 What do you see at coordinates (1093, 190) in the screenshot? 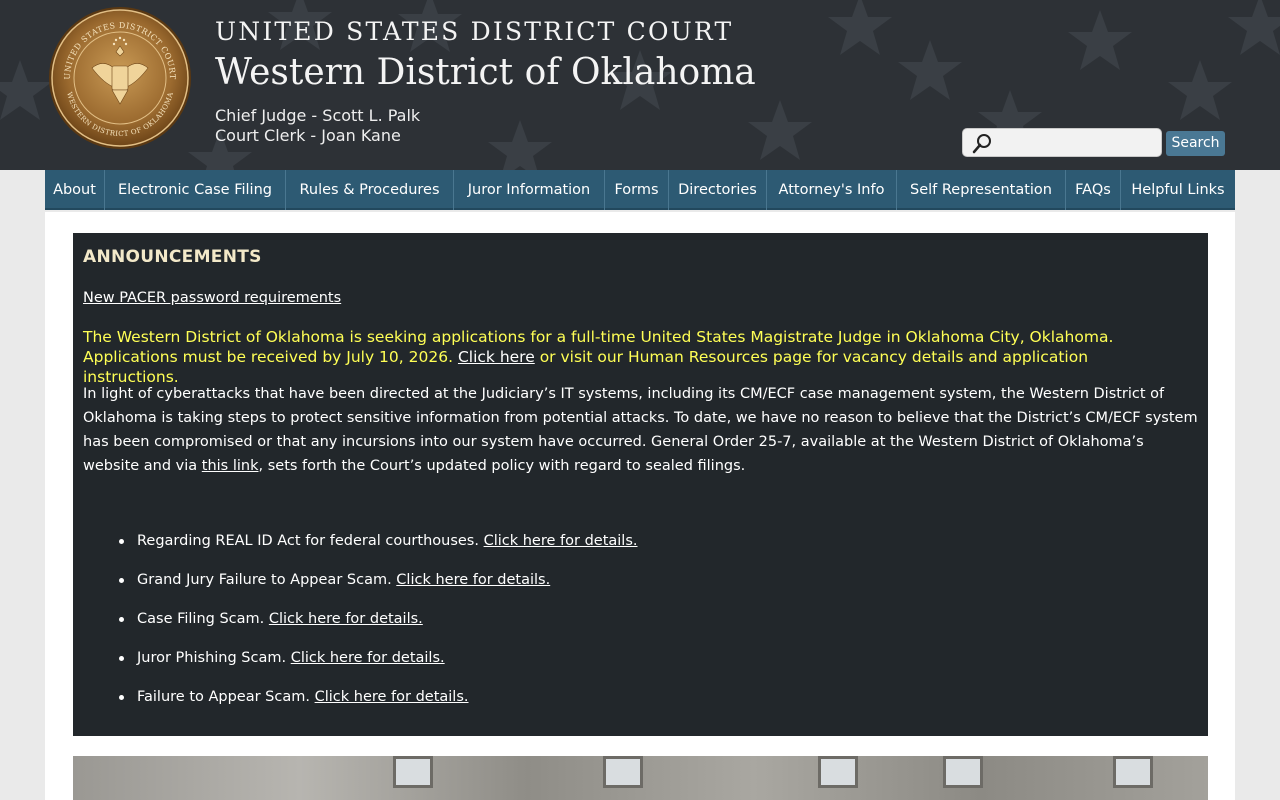
I see `nav-item-faqs: FAQs` at bounding box center [1093, 190].